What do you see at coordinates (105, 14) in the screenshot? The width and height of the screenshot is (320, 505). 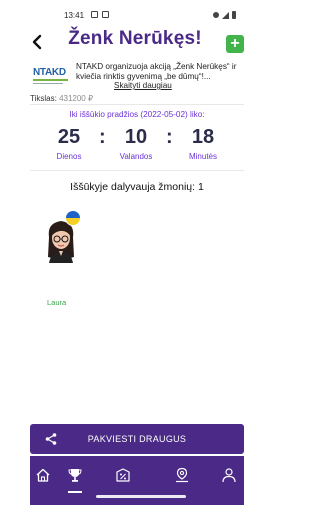 I see `image-icon` at bounding box center [105, 14].